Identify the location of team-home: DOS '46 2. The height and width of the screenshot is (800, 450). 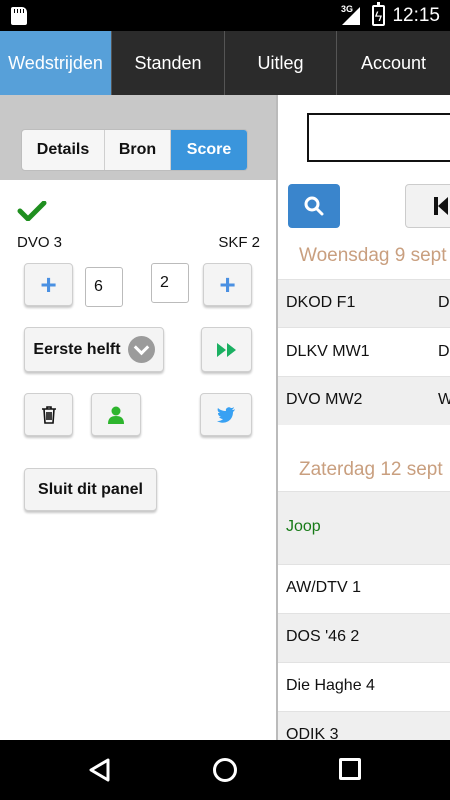
(323, 636).